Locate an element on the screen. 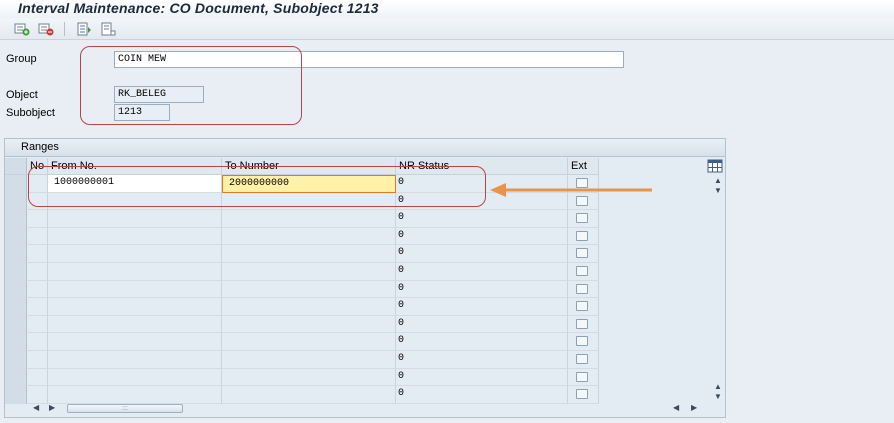  scroll-page-down-icon: ▼ is located at coordinates (718, 397).